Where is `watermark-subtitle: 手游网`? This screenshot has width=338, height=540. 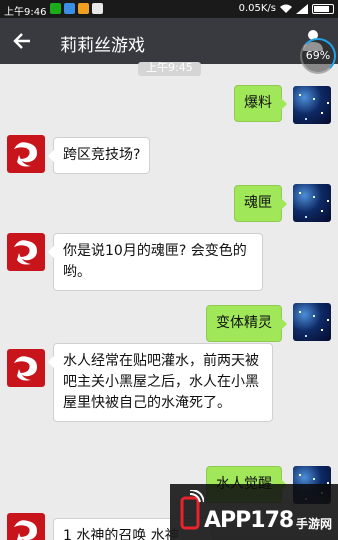
watermark-subtitle: 手游网 is located at coordinates (313, 524).